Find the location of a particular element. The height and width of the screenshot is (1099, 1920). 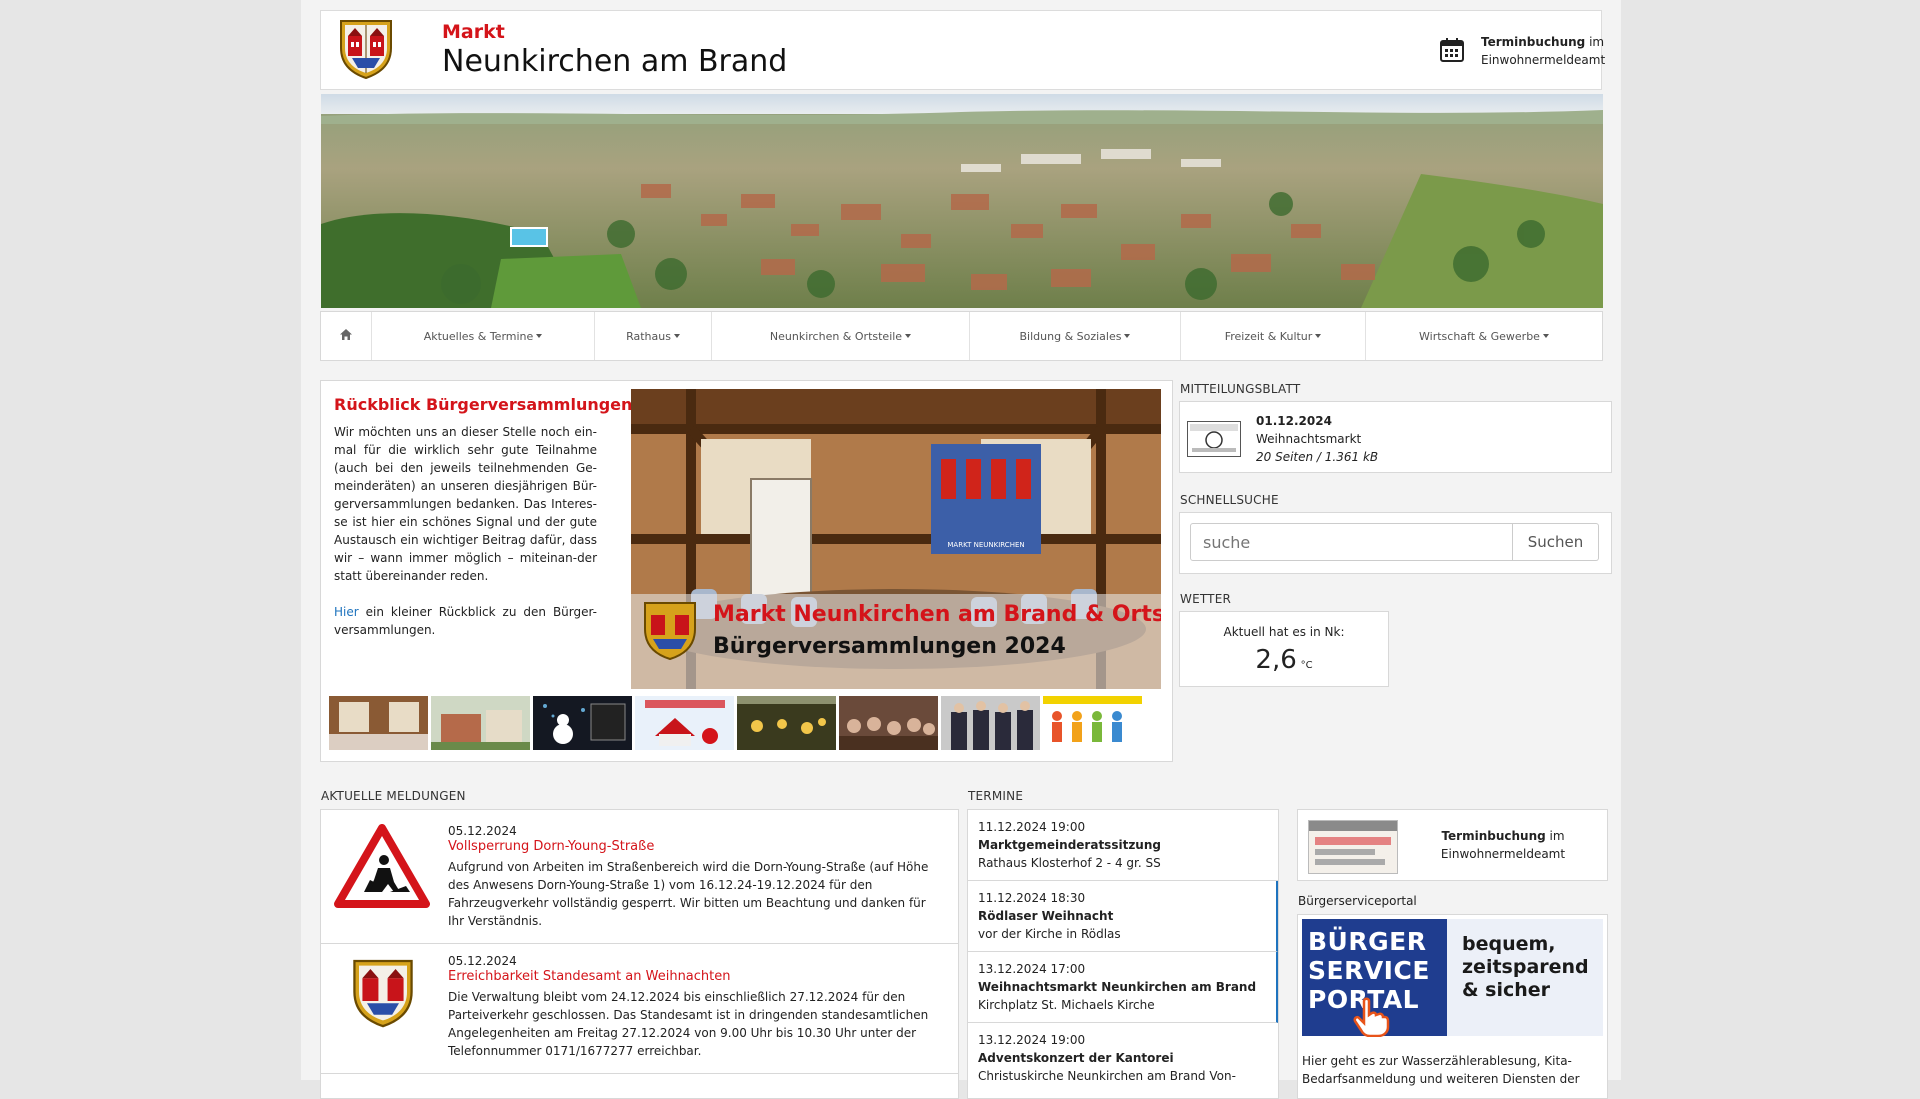

nav-wirtschaft-gewerbe: Wirtschaft & Gewerbe is located at coordinates (1484, 336).